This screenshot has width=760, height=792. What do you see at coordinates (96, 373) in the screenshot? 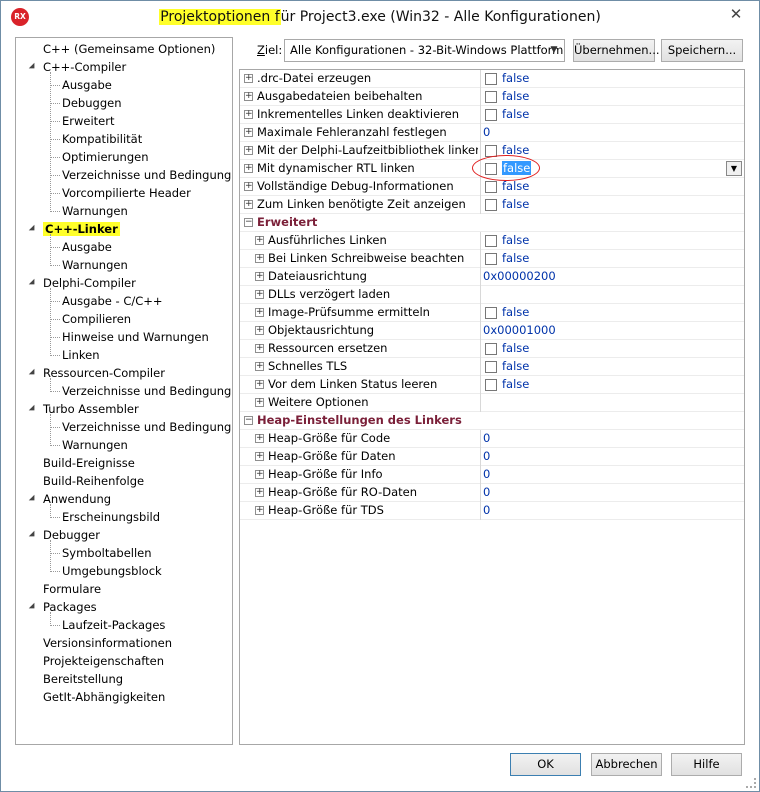
I see `tree-item: Ressourcen-Compiler` at bounding box center [96, 373].